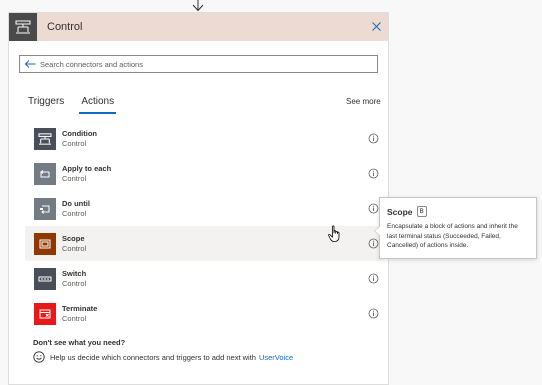 Image resolution: width=542 pixels, height=385 pixels. I want to click on tab-bar: Triggers Actions, so click(72, 105).